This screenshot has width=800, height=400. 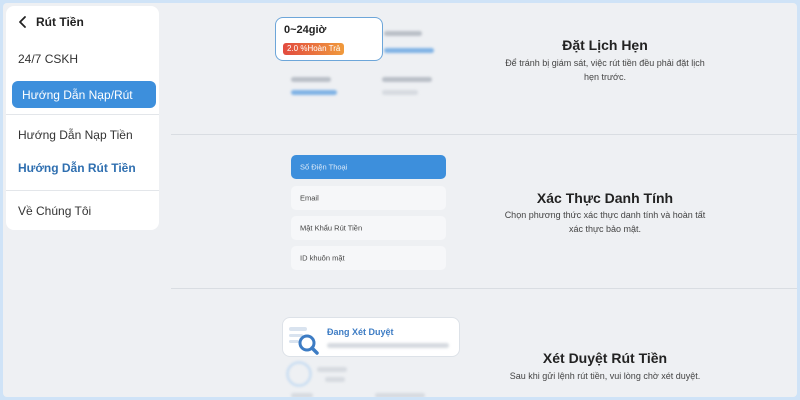 I want to click on section-title: Đặt Lịch Hẹn, so click(x=605, y=45).